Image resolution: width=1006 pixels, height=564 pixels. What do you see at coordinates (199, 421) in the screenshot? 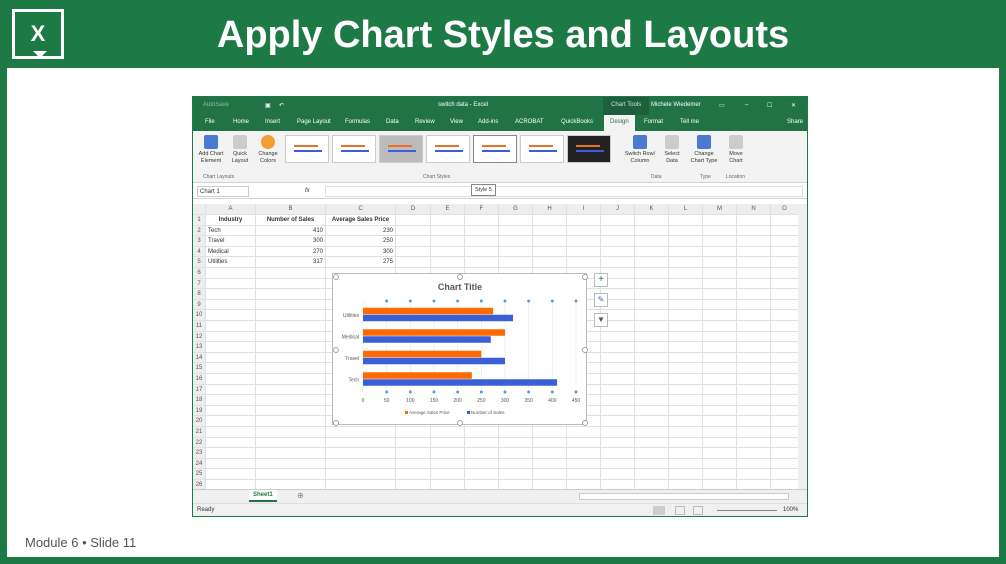
I see `row-header: 20` at bounding box center [199, 421].